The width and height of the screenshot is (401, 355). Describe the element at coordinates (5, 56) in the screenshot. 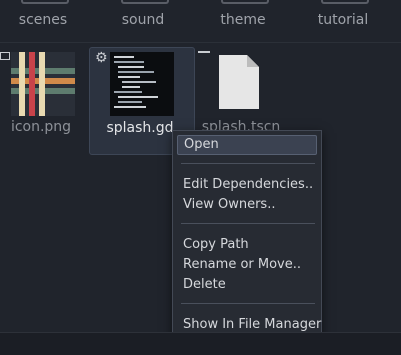

I see `image-type-icon` at that location.